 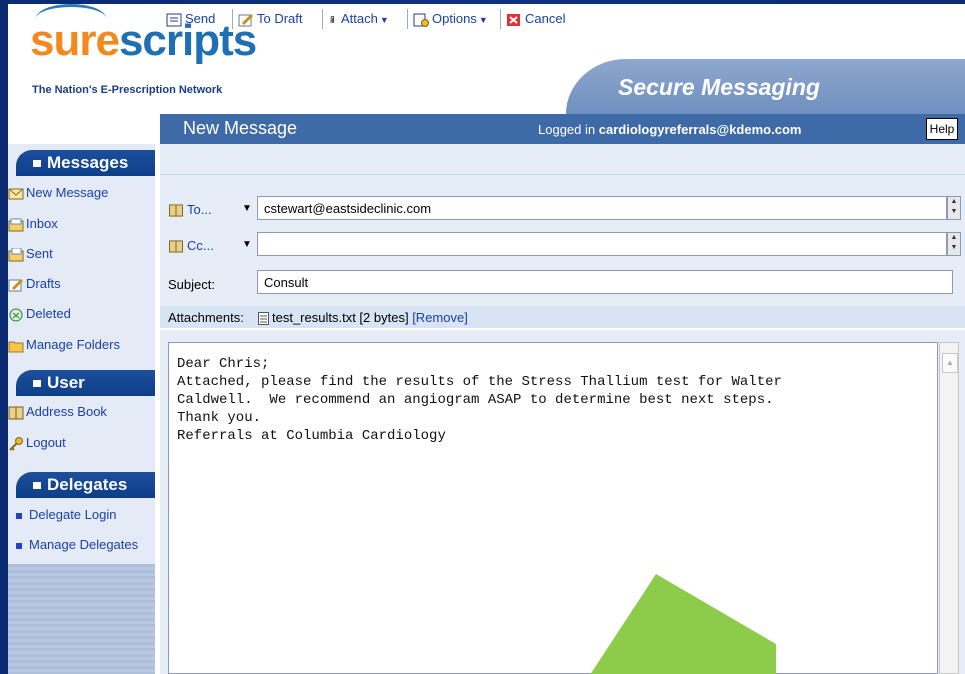 What do you see at coordinates (64, 345) in the screenshot?
I see `sidebar-item-manage-folders: Manage Folders` at bounding box center [64, 345].